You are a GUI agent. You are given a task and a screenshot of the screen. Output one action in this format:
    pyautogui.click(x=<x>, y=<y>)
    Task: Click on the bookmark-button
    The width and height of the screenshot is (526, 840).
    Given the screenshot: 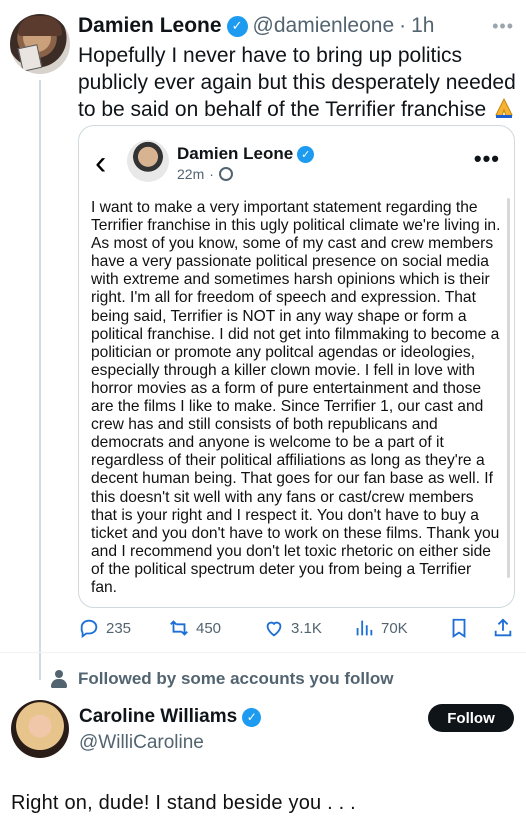 What is the action you would take?
    pyautogui.click(x=459, y=628)
    